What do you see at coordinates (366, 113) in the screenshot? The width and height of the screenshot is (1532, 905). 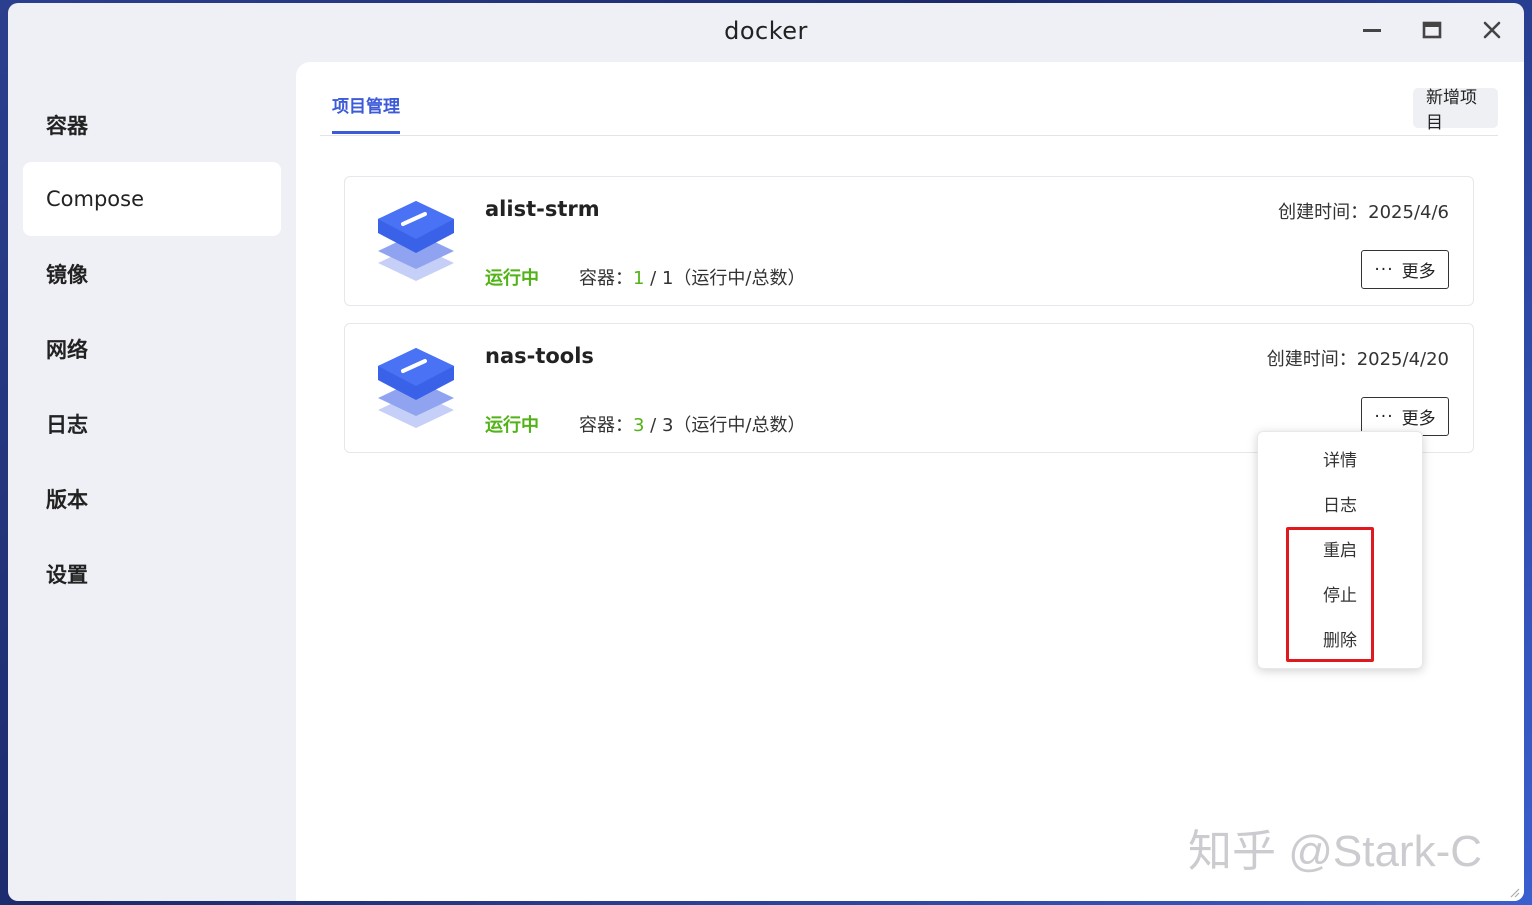 I see `tab-project-management: 项目管理` at bounding box center [366, 113].